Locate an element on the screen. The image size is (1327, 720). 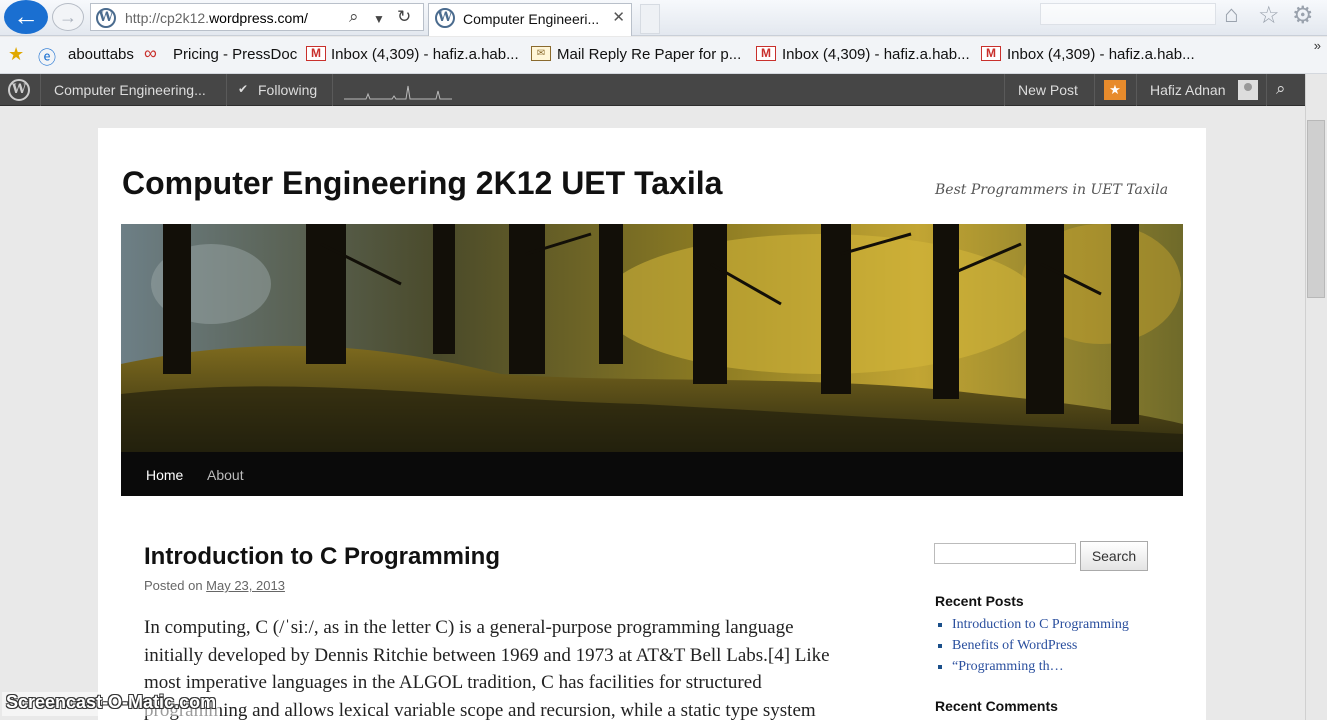
scrollbar-thumb is located at coordinates (1316, 209).